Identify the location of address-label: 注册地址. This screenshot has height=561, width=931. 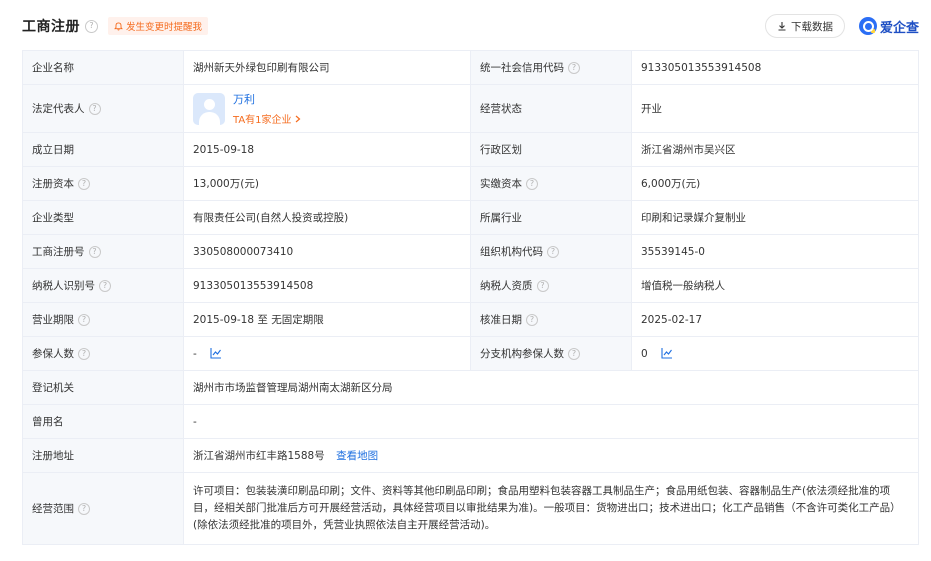
(103, 455).